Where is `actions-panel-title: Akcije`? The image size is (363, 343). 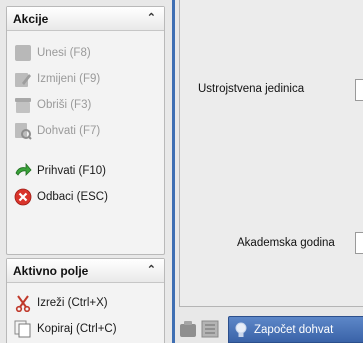
actions-panel-title: Akcije is located at coordinates (31, 18).